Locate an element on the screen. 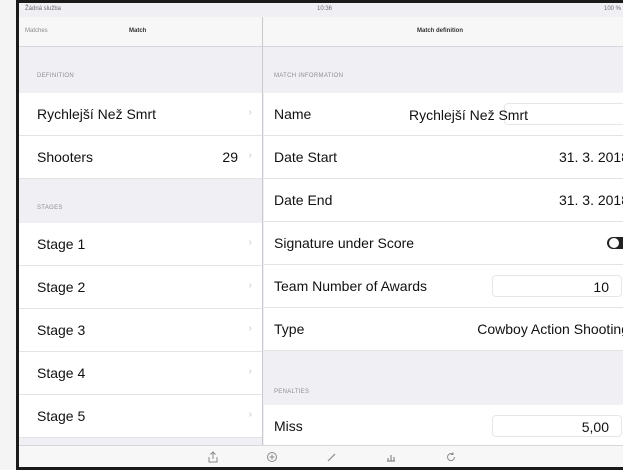 This screenshot has height=470, width=623. clock-label: 10:36 is located at coordinates (325, 9).